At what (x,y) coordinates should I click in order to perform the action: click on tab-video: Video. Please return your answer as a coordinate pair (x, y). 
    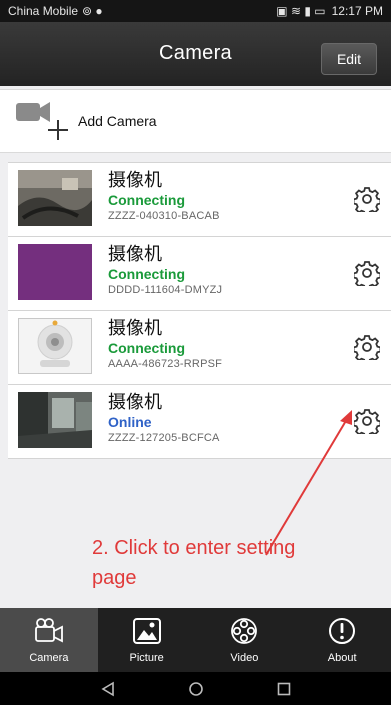
    Looking at the image, I should click on (245, 640).